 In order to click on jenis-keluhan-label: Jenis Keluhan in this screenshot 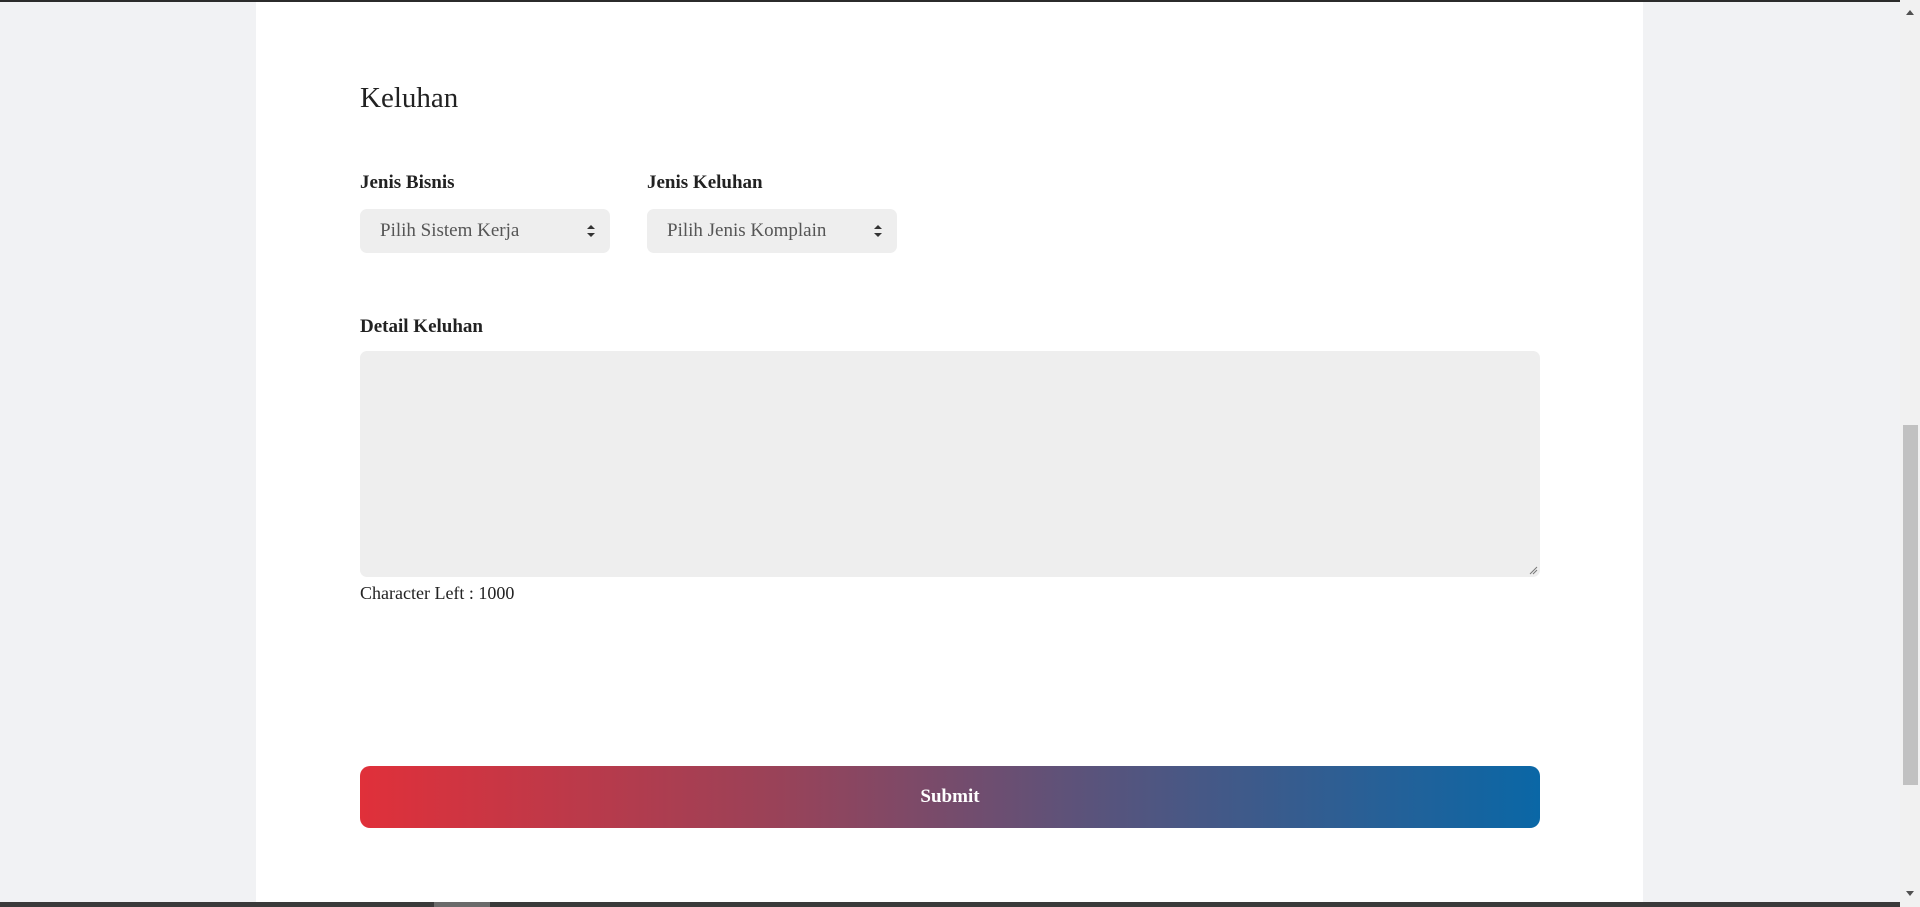, I will do `click(705, 182)`.